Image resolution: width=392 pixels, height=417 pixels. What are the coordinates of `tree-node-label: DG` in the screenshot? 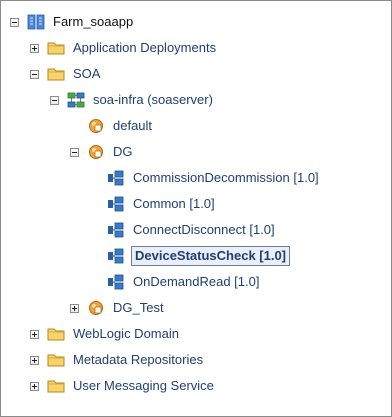 It's located at (123, 152).